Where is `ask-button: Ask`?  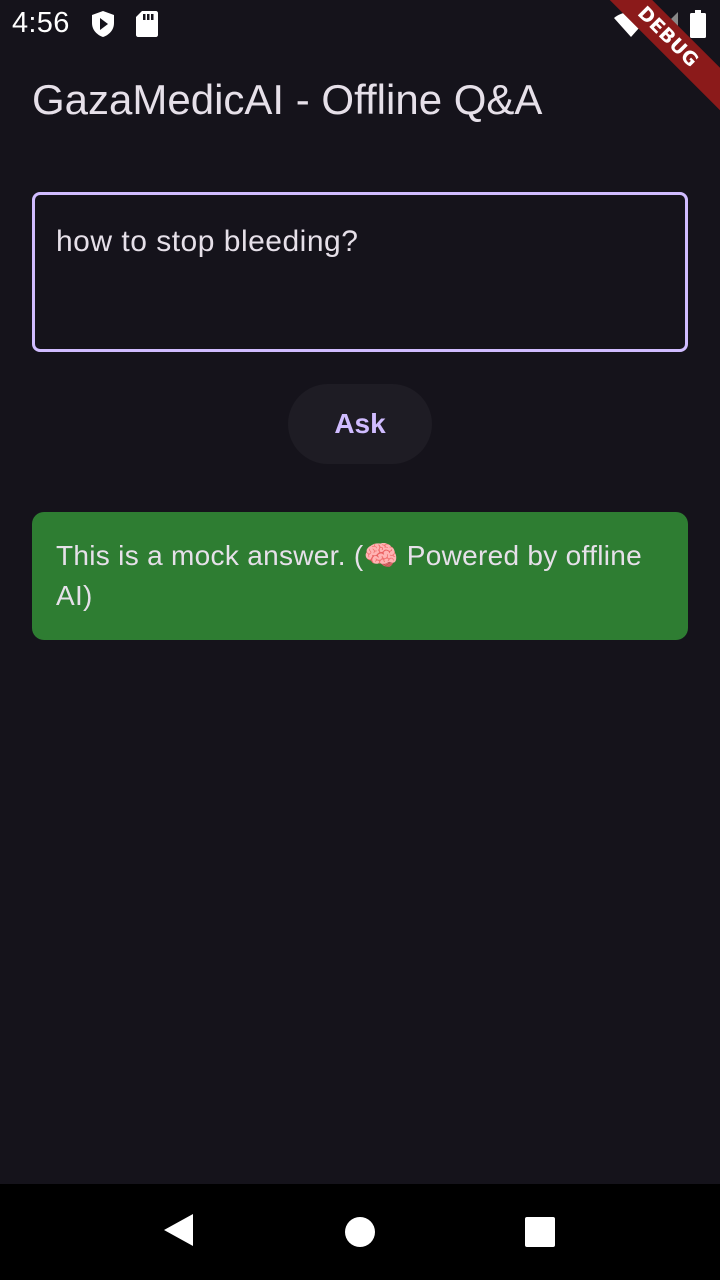 ask-button: Ask is located at coordinates (360, 424).